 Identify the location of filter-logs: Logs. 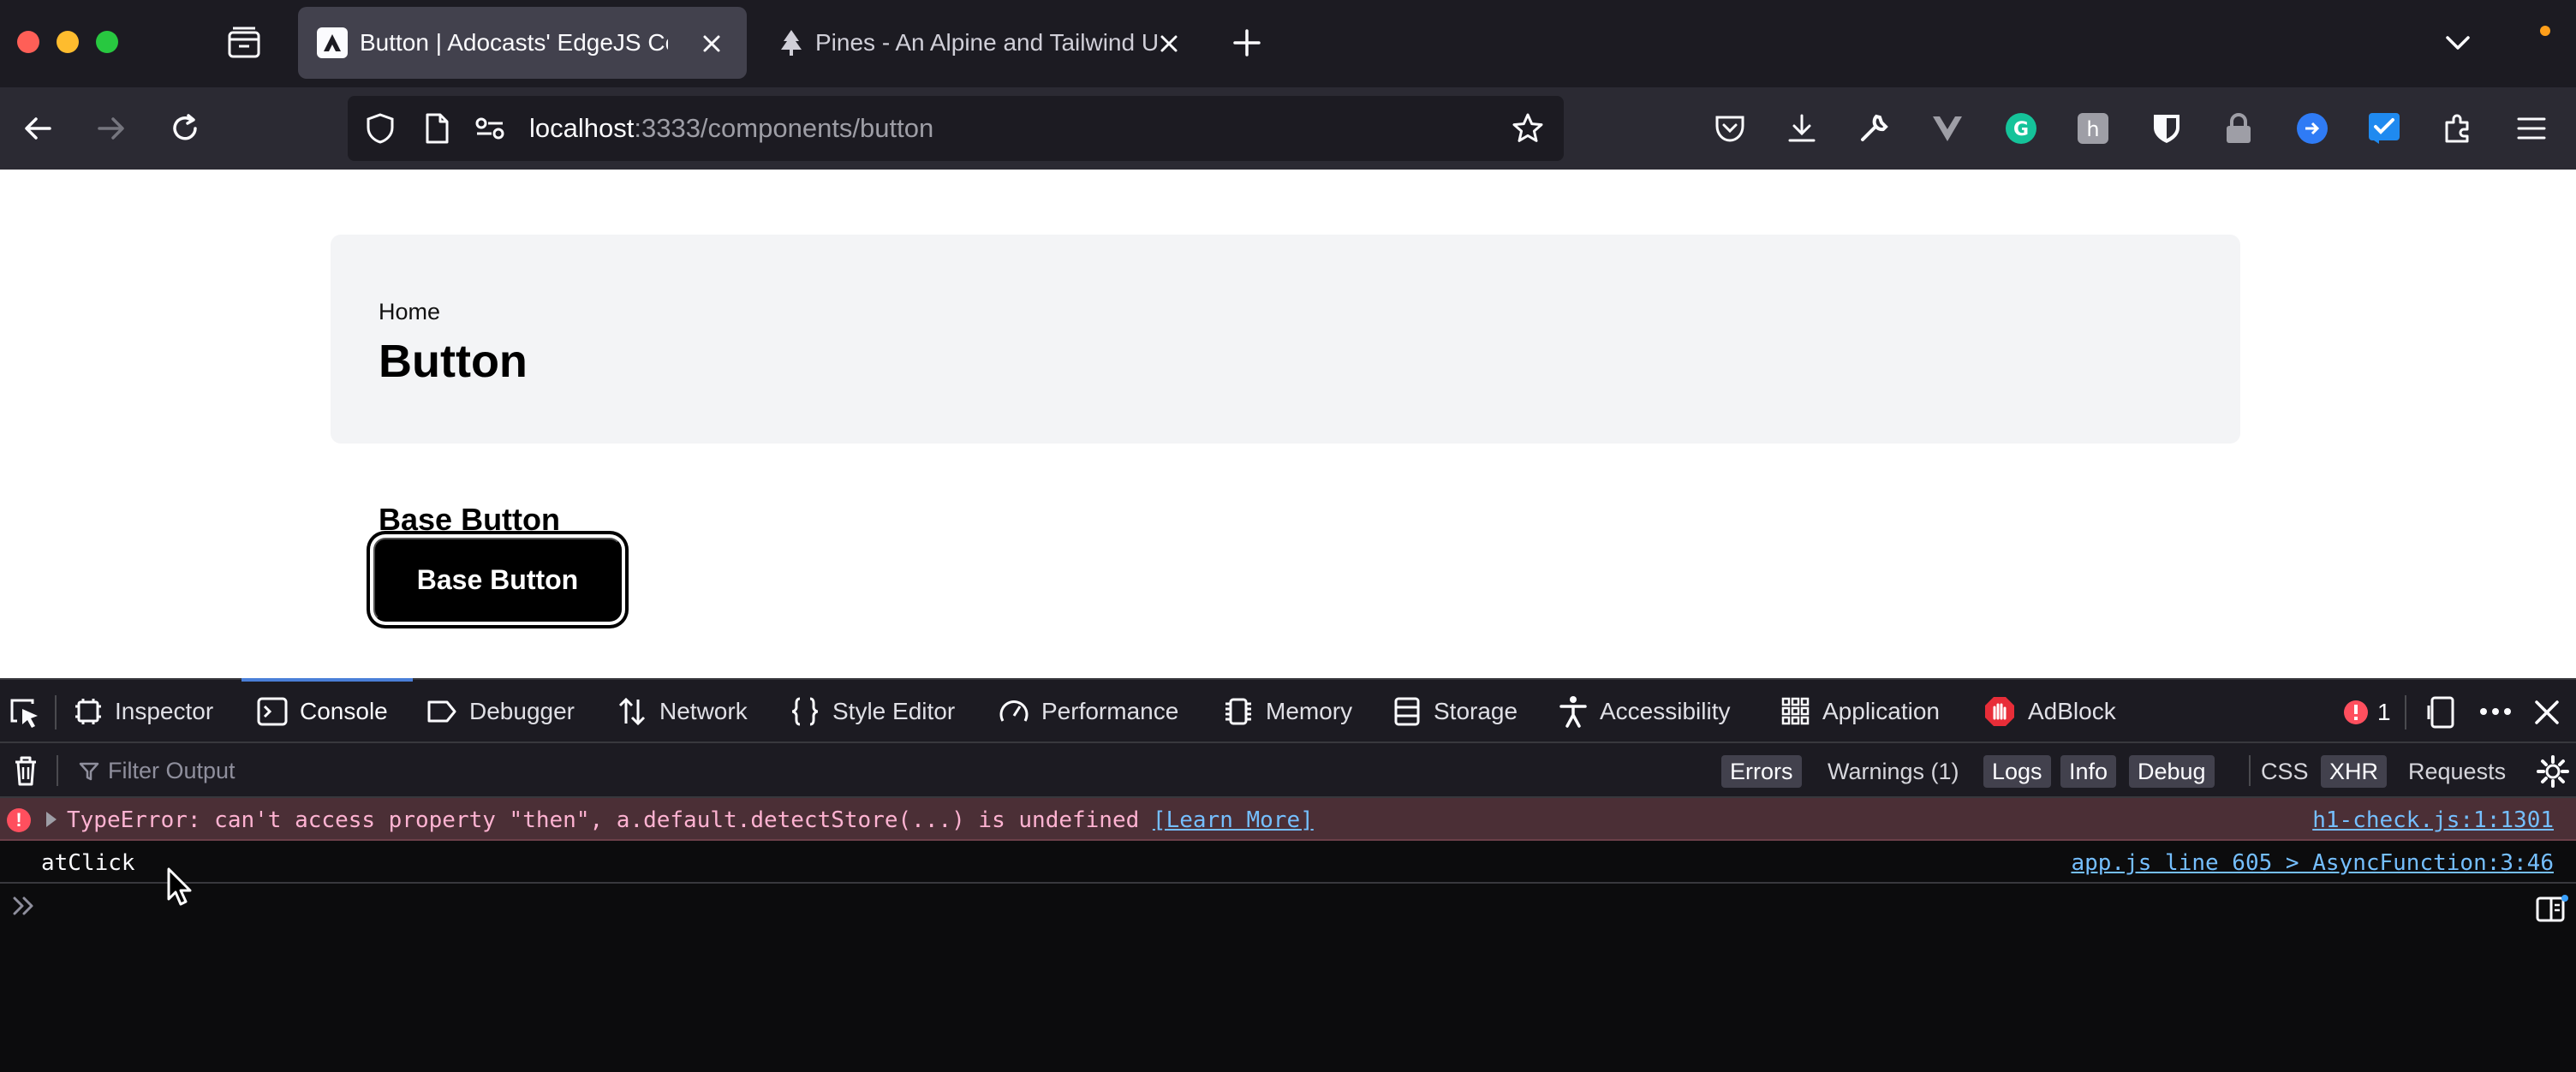
(2017, 772).